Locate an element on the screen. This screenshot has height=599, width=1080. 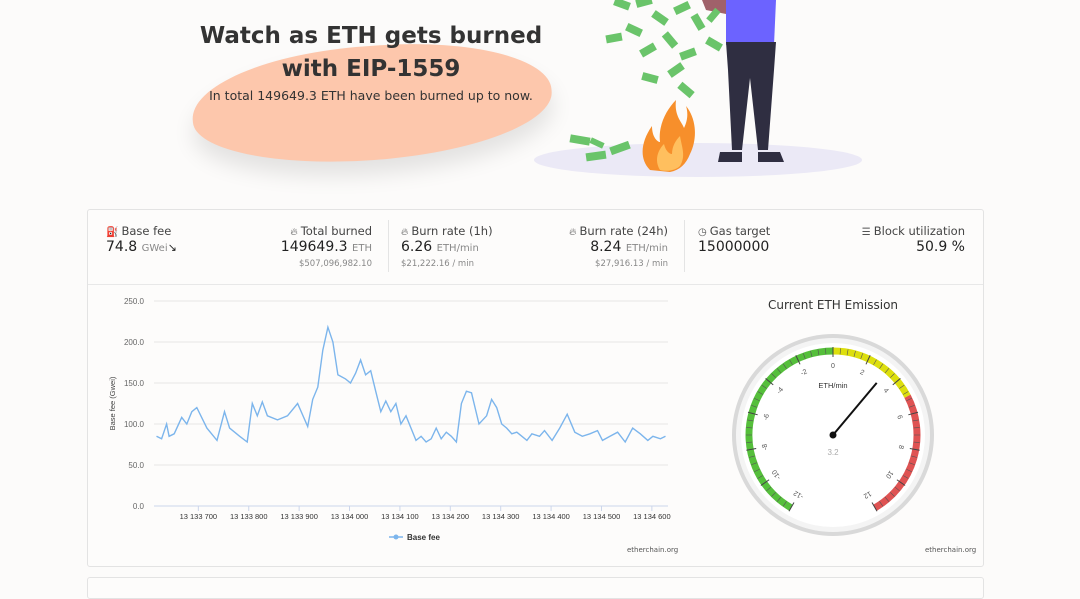
stat-base-fee-value: 74.8 GWei↘ is located at coordinates (141, 247).